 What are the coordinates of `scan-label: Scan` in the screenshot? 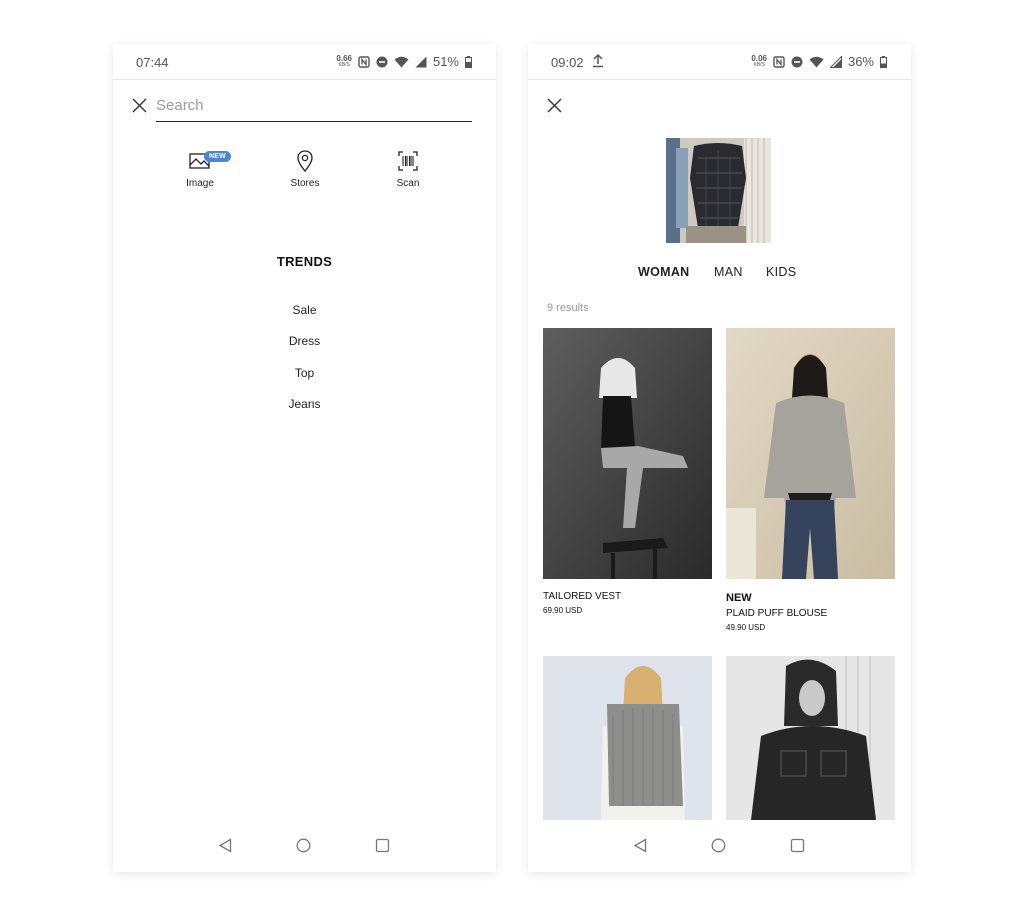 It's located at (408, 183).